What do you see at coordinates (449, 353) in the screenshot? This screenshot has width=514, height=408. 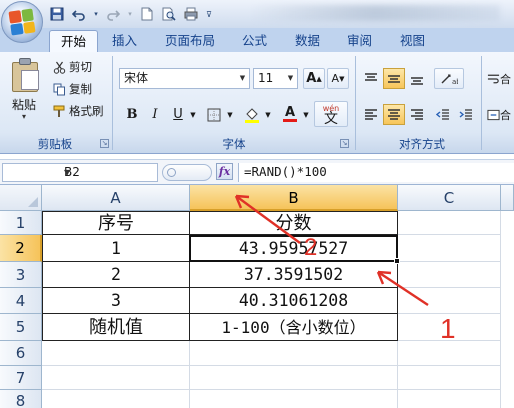 I see `cell-c6` at bounding box center [449, 353].